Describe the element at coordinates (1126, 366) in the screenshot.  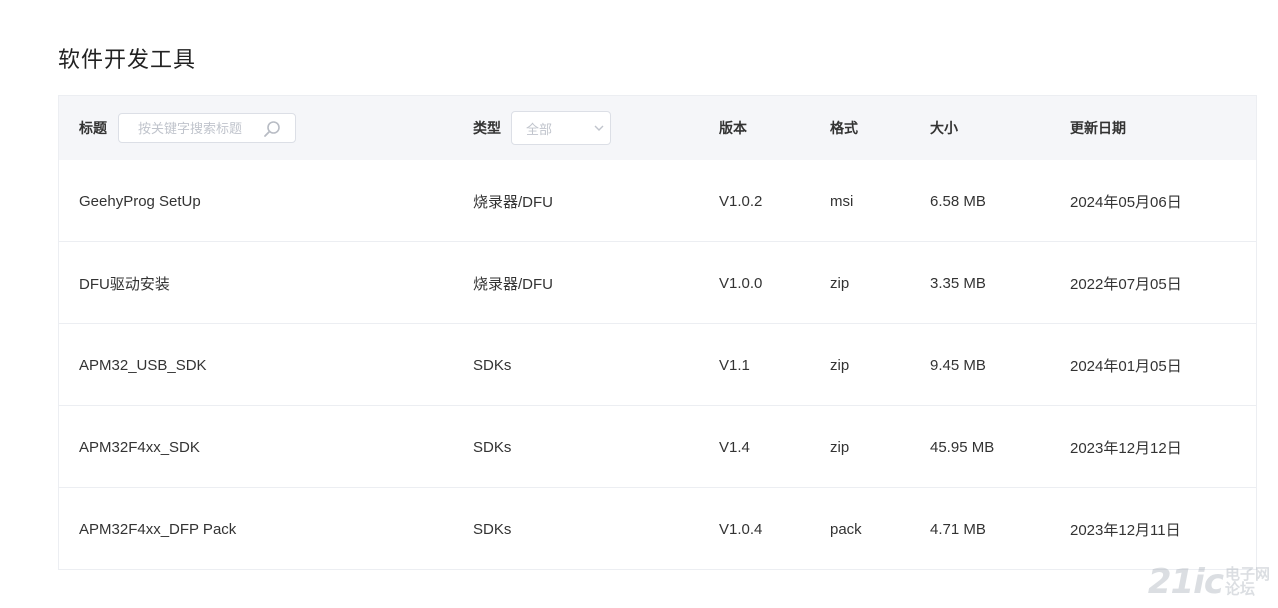
I see `row-date: 2024年01月05日` at that location.